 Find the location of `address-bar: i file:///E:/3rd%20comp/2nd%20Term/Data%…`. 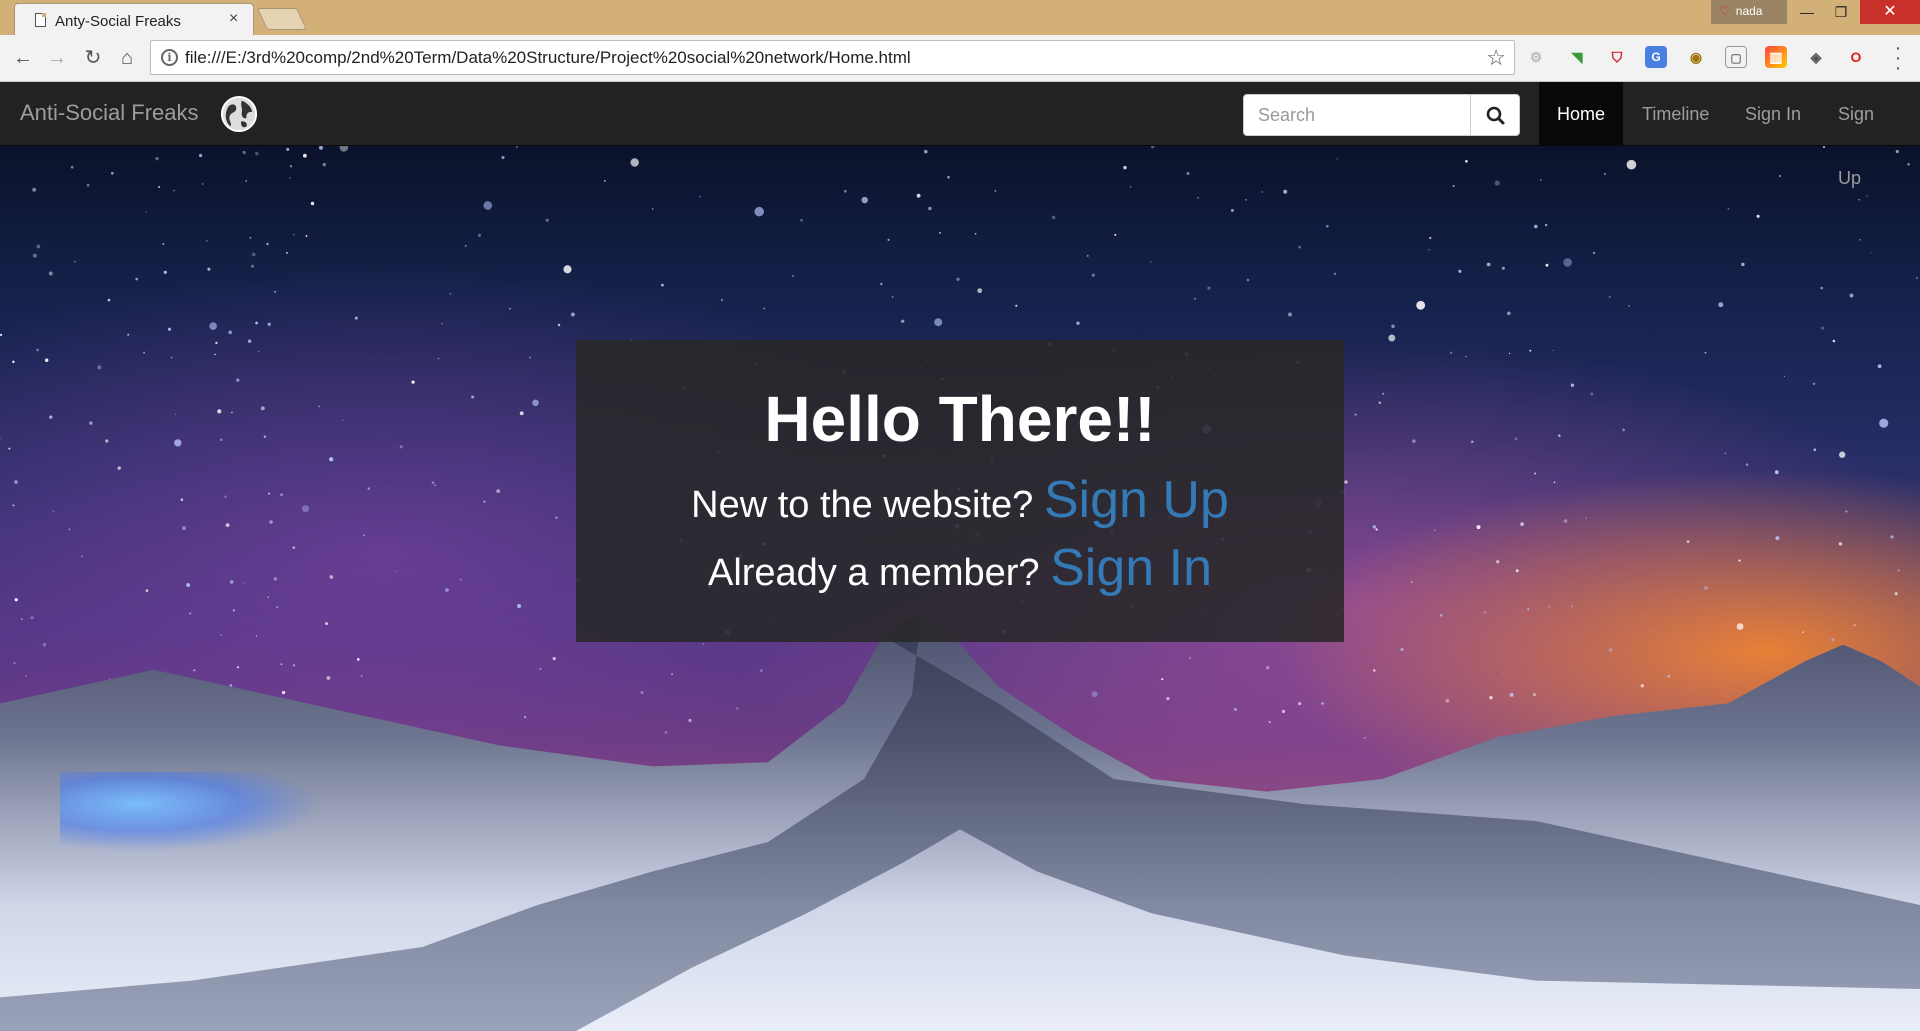

address-bar: i file:///E:/3rd%20comp/2nd%20Term/Data%… is located at coordinates (832, 57).